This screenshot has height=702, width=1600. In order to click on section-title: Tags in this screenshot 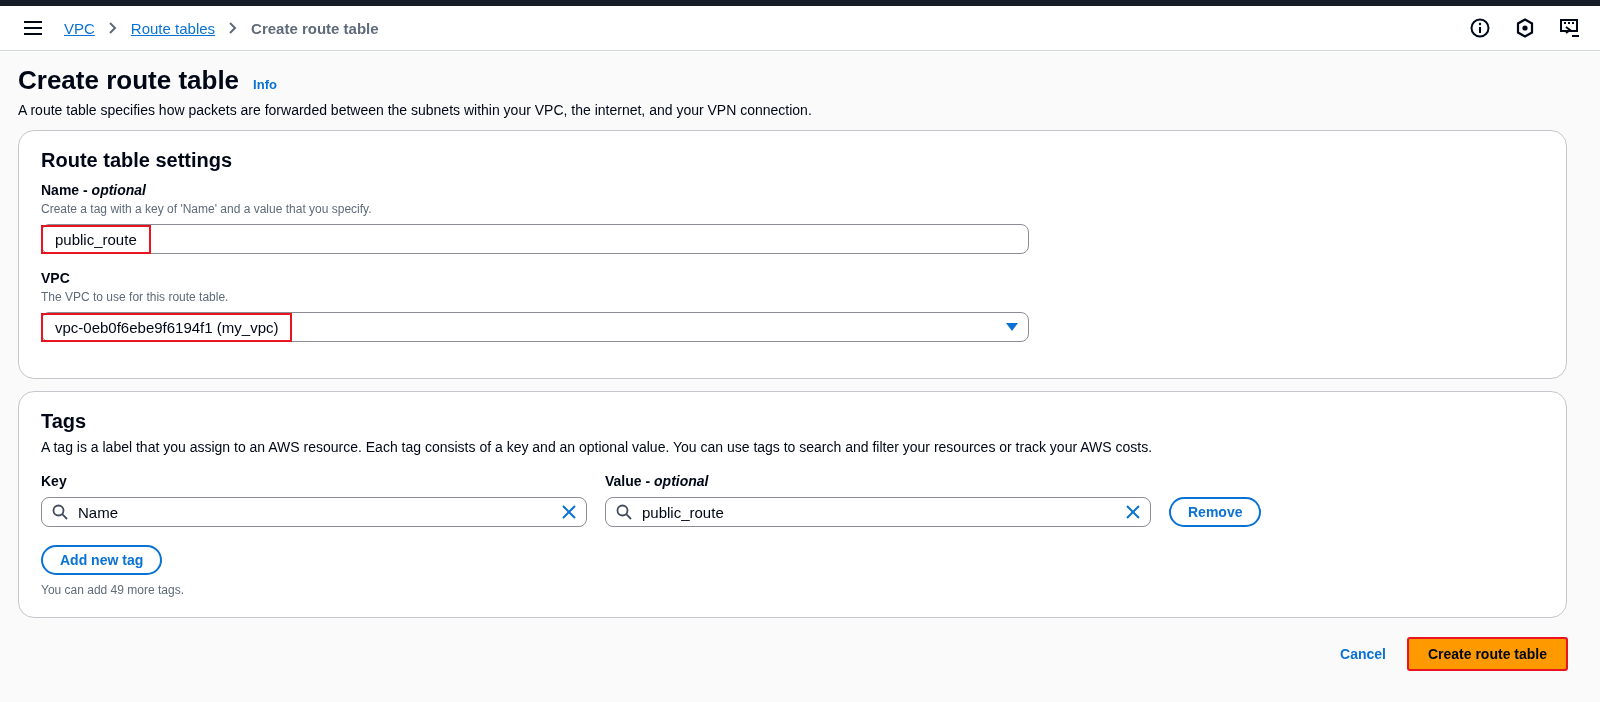, I will do `click(64, 421)`.